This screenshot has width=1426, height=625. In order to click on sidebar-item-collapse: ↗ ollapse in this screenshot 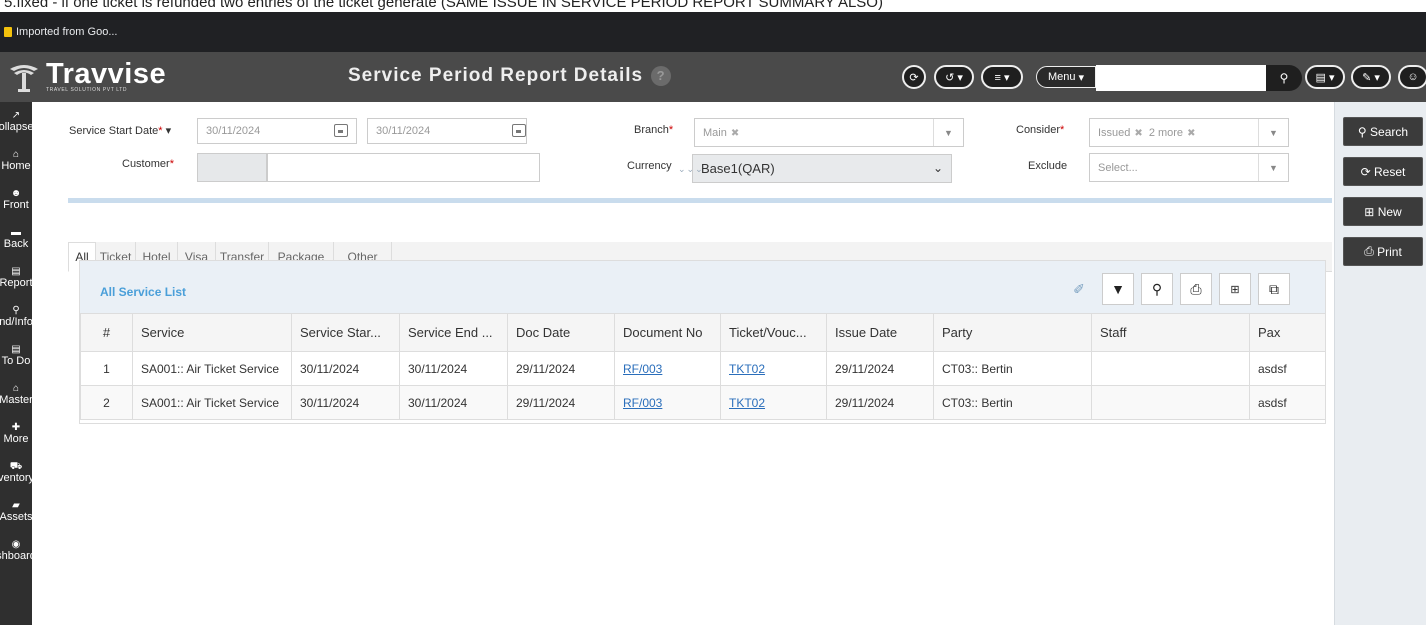, I will do `click(16, 121)`.